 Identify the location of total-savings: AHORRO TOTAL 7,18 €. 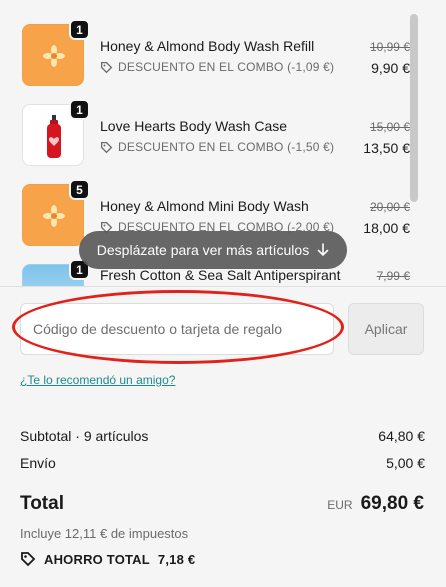
(107, 559).